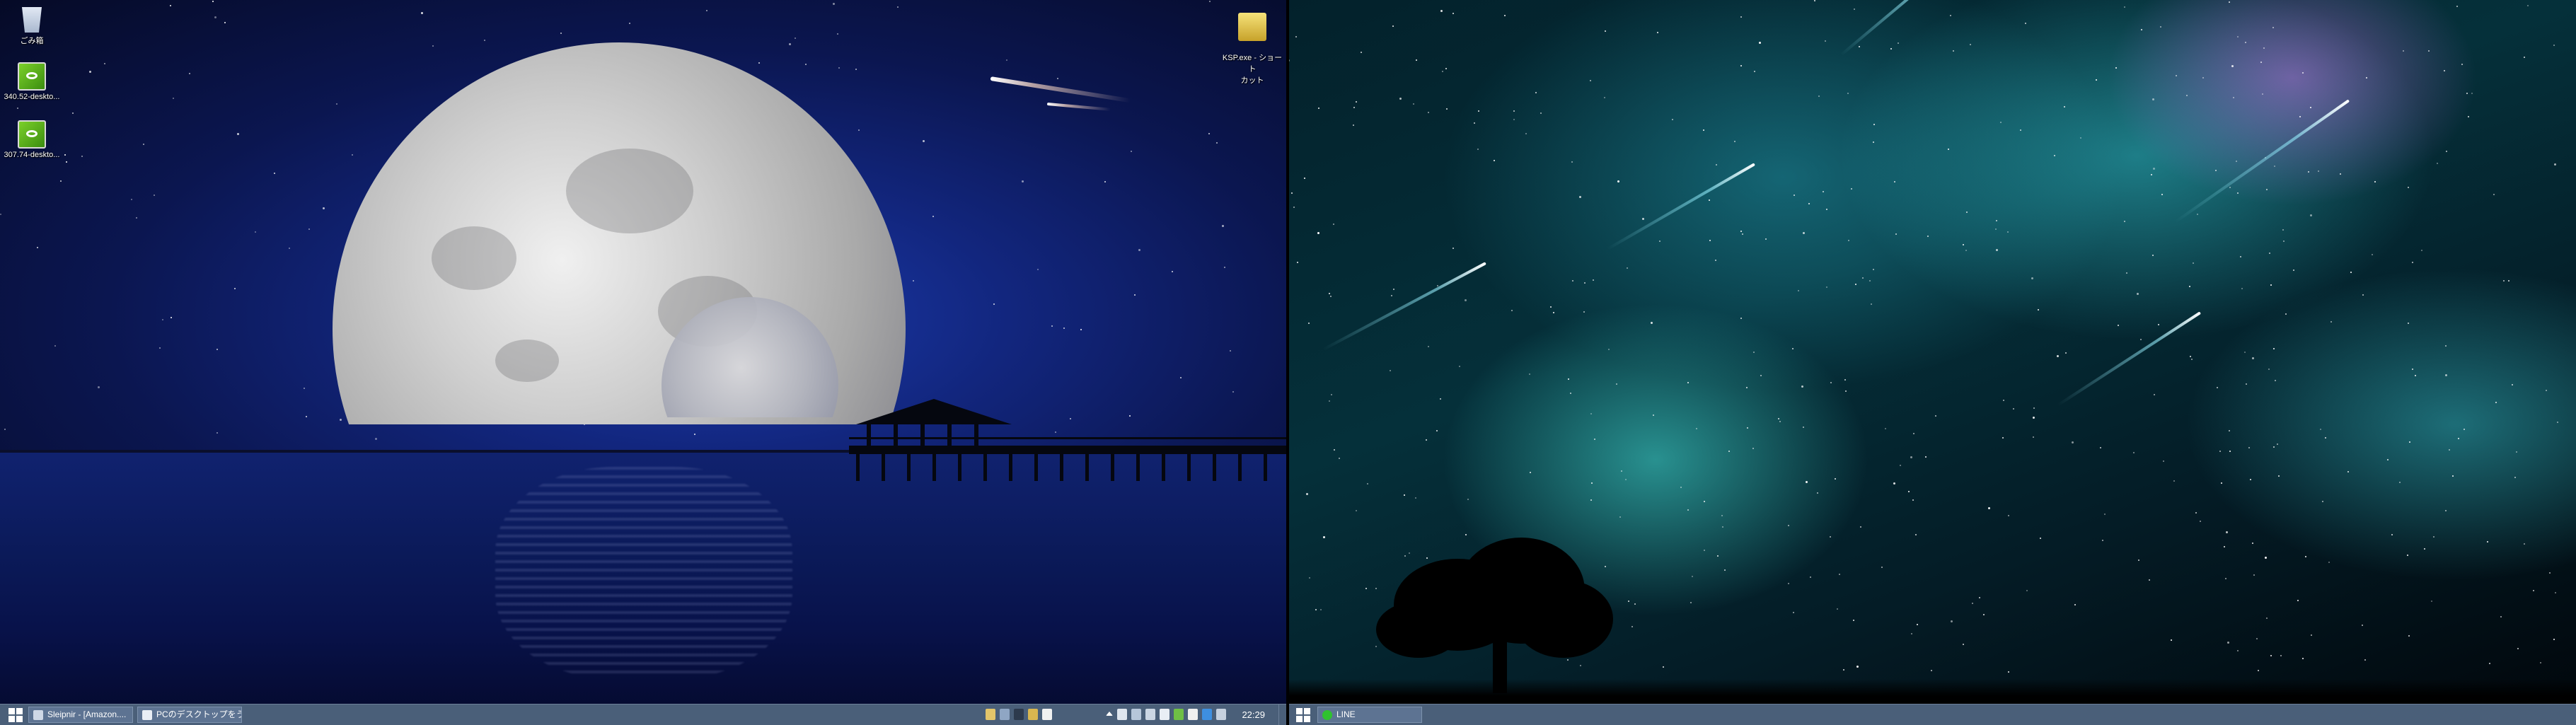 This screenshot has height=725, width=2576. I want to click on notepad-icon, so click(147, 715).